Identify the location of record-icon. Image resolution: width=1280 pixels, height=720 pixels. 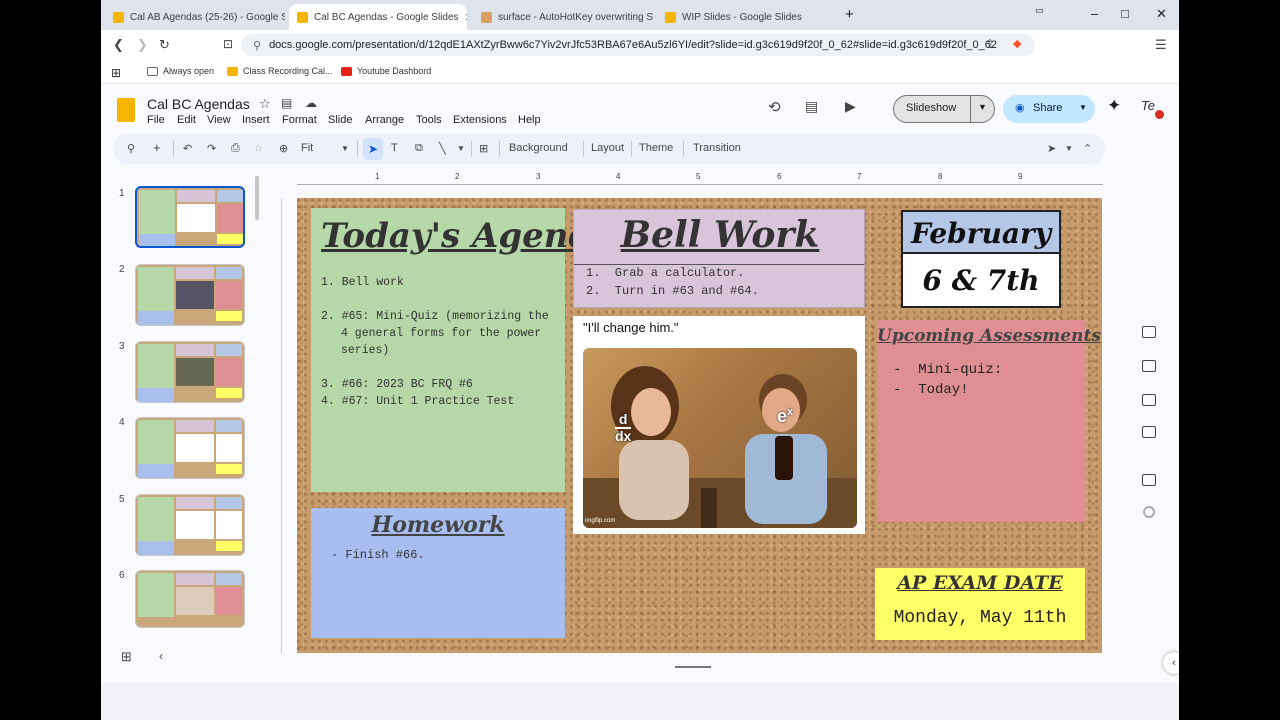
(1149, 512).